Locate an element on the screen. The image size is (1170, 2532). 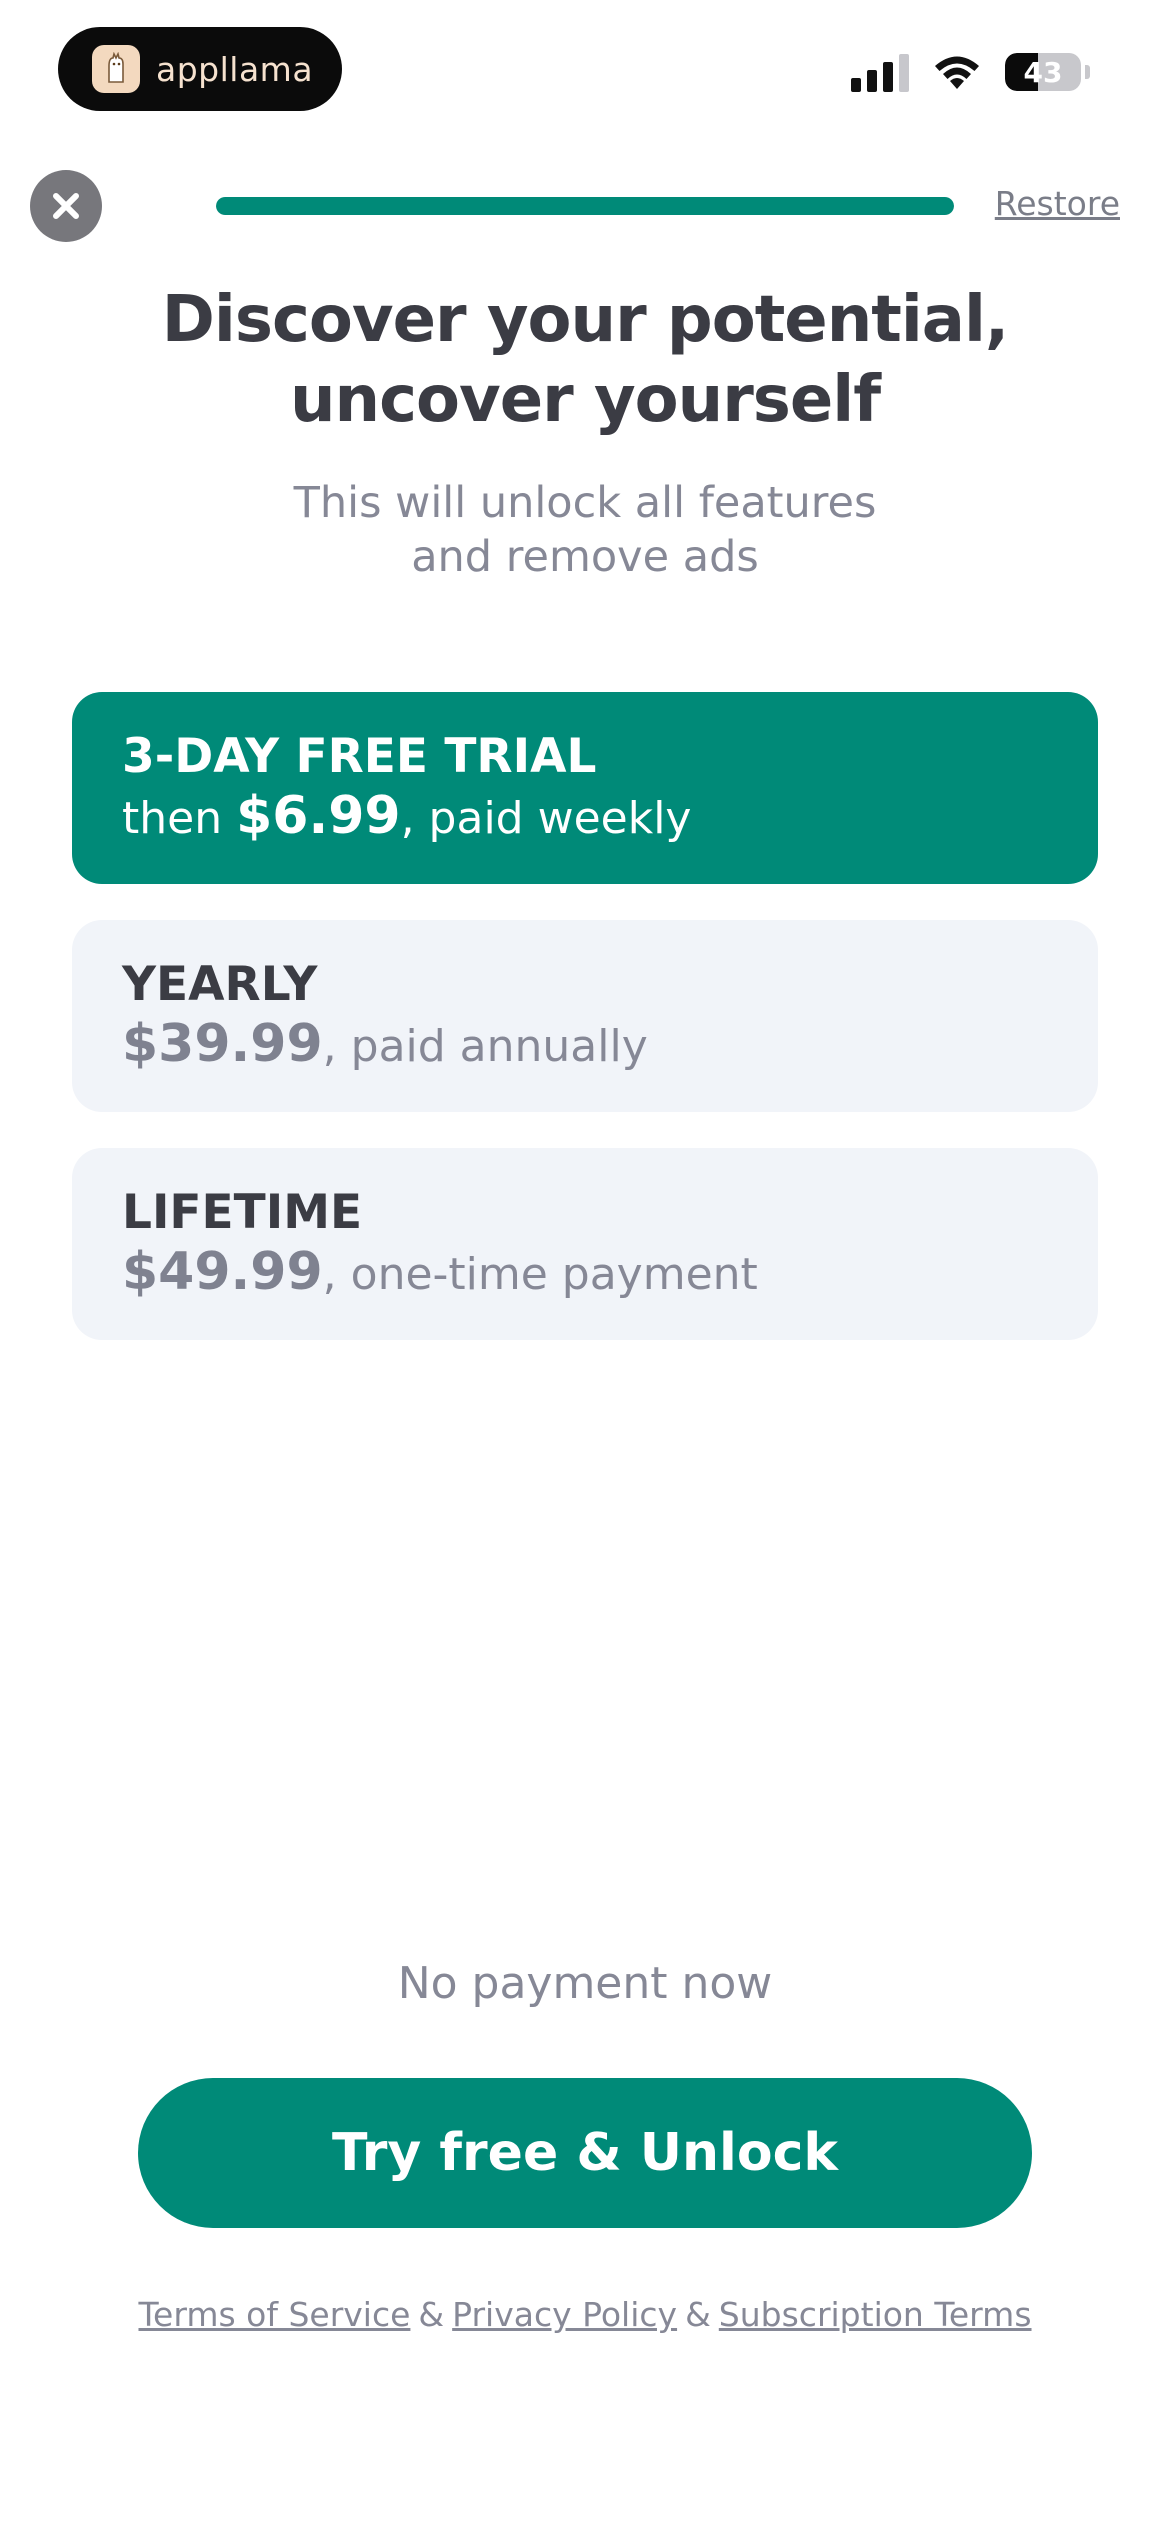
plan-title: YEARLY is located at coordinates (220, 984).